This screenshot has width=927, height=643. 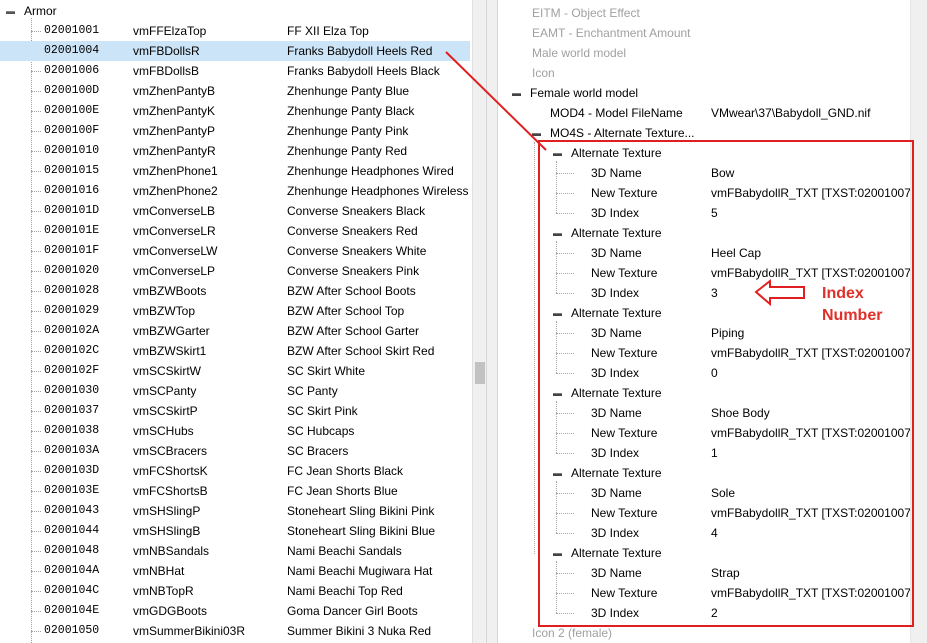 I want to click on annotation-text-index: Index, so click(x=843, y=293).